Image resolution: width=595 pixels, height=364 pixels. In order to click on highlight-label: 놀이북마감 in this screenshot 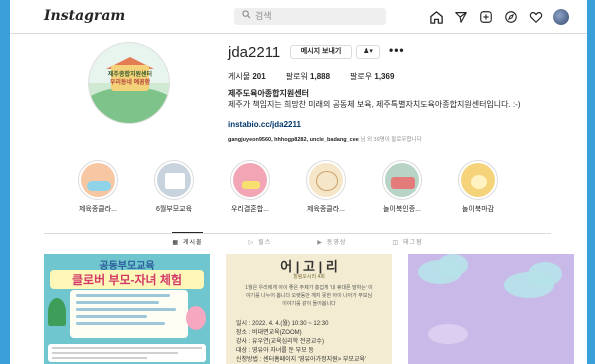, I will do `click(478, 209)`.